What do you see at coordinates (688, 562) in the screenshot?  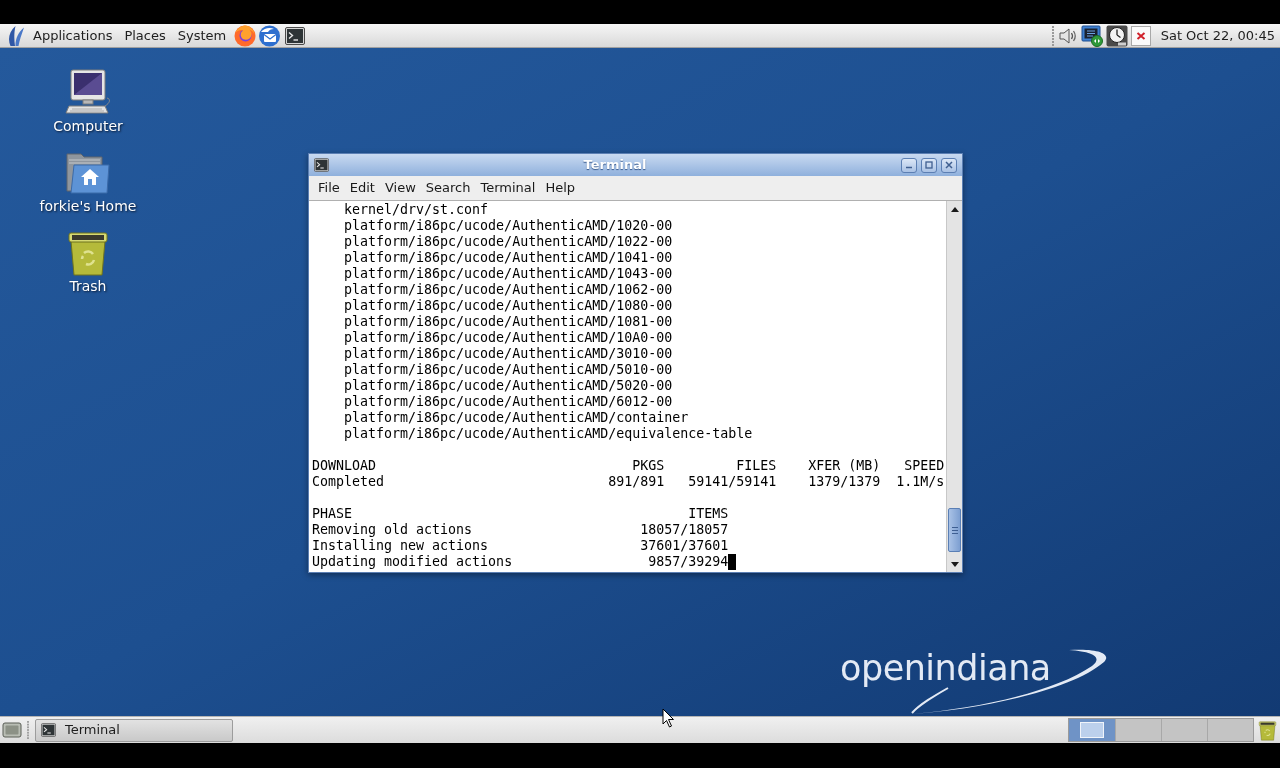 I see `output-cell: 9857/39294` at bounding box center [688, 562].